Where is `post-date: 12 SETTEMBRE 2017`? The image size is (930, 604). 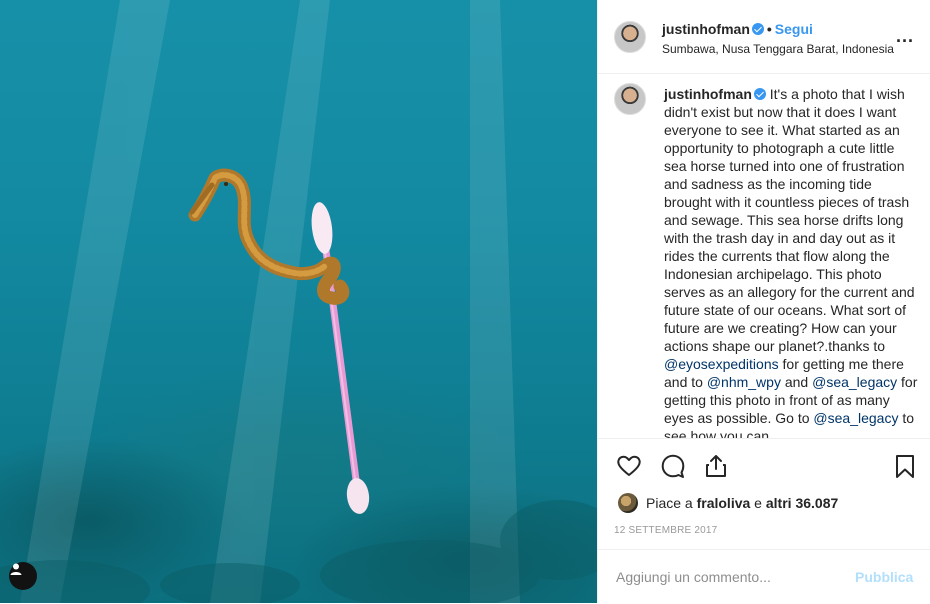
post-date: 12 SETTEMBRE 2017 is located at coordinates (665, 530).